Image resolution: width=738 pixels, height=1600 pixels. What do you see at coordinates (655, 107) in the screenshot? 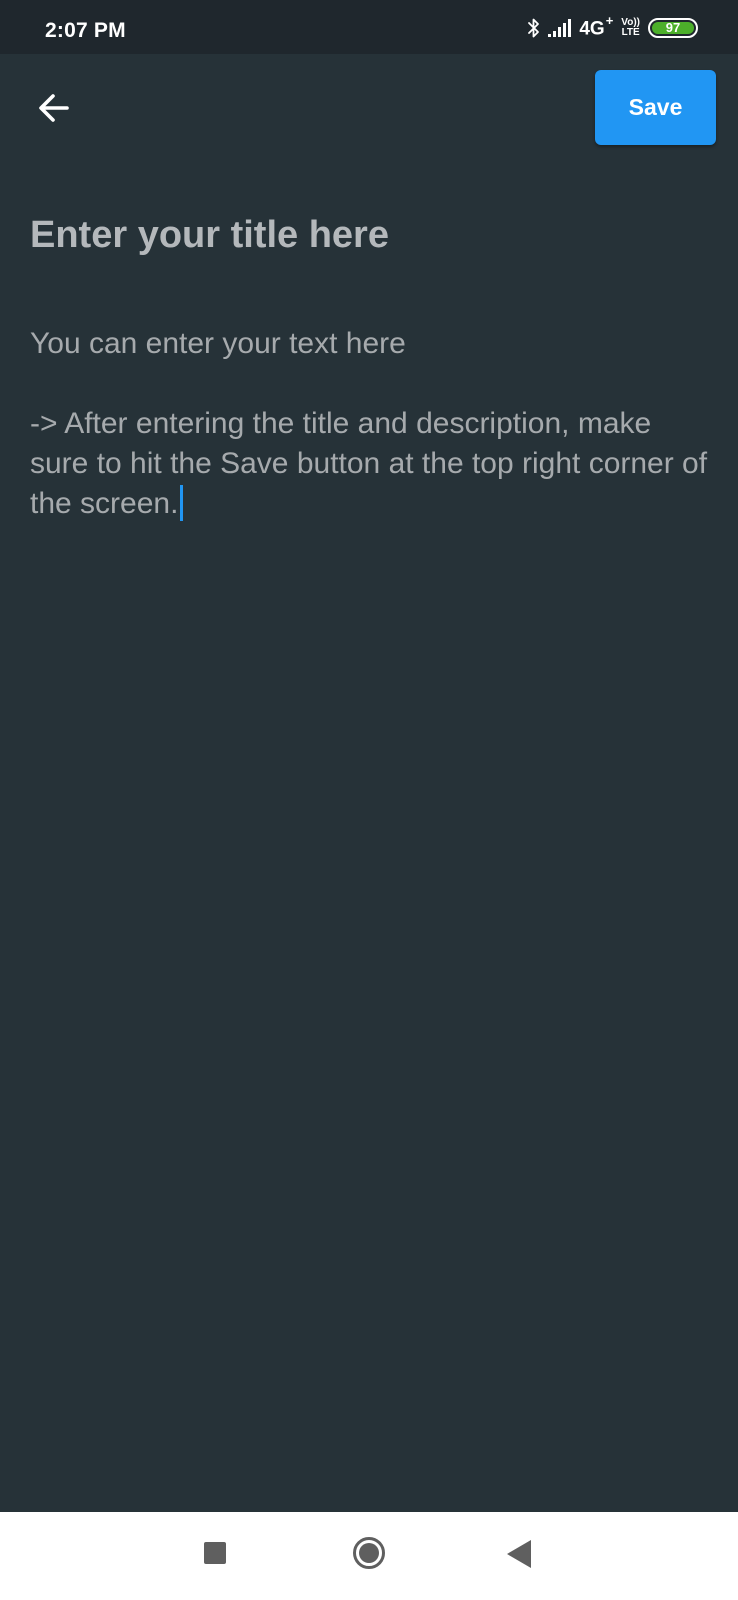
I see `save-button: Save` at bounding box center [655, 107].